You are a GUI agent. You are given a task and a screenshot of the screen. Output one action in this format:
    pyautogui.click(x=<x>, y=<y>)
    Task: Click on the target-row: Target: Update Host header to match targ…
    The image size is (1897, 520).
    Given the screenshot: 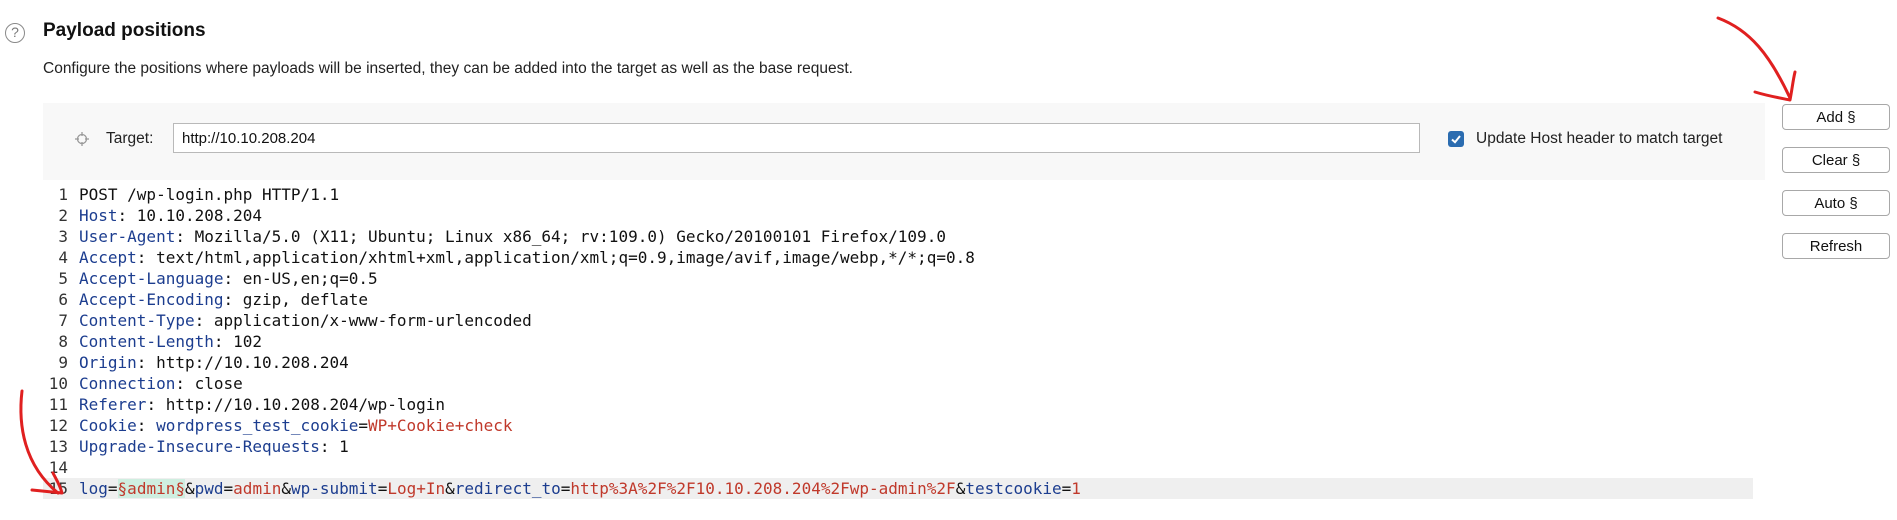 What is the action you would take?
    pyautogui.click(x=904, y=139)
    